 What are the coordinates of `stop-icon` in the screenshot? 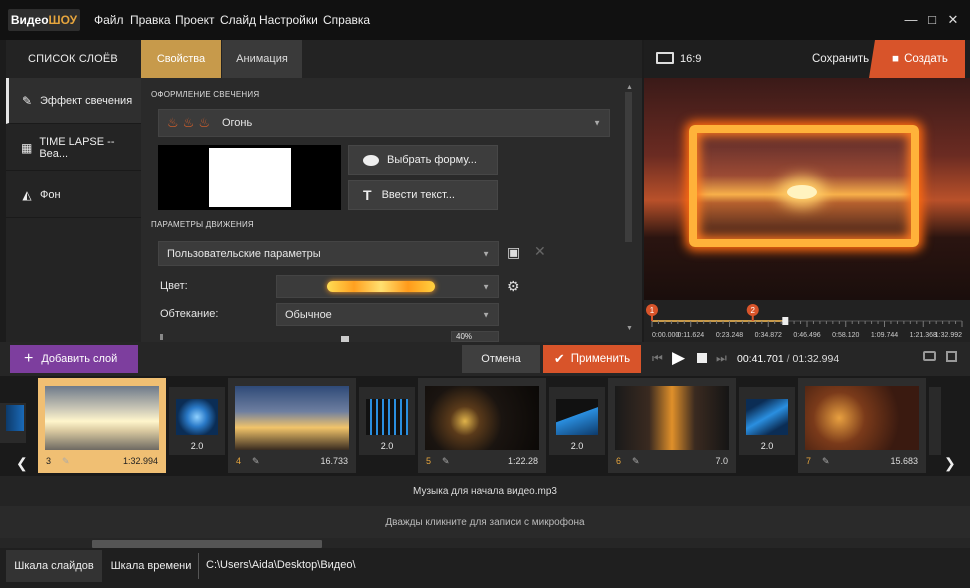 It's located at (702, 358).